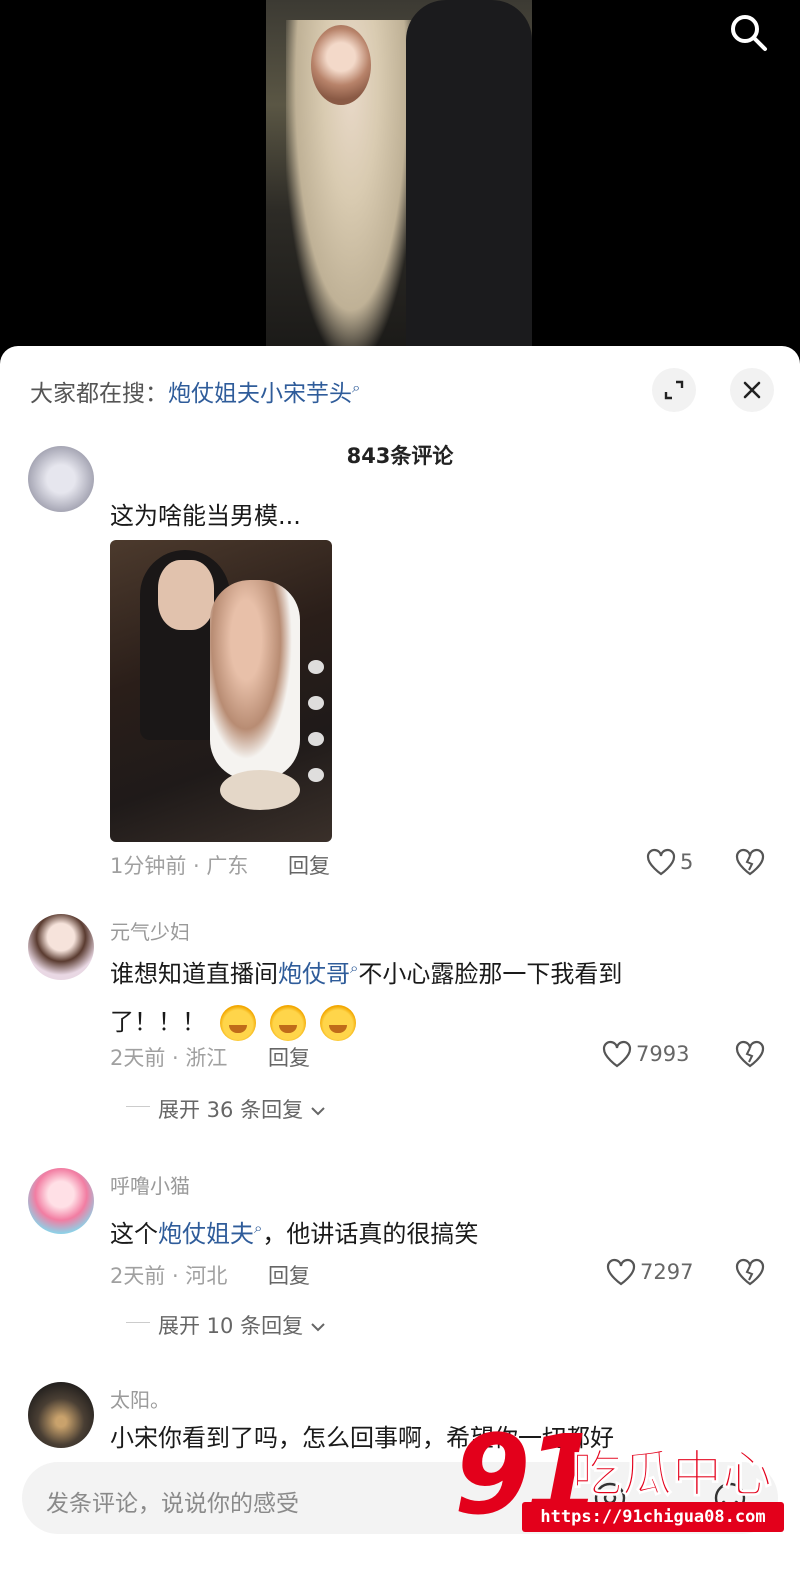 This screenshot has height=1575, width=800. What do you see at coordinates (169, 1276) in the screenshot?
I see `comment-meta: 2天前 · 河北` at bounding box center [169, 1276].